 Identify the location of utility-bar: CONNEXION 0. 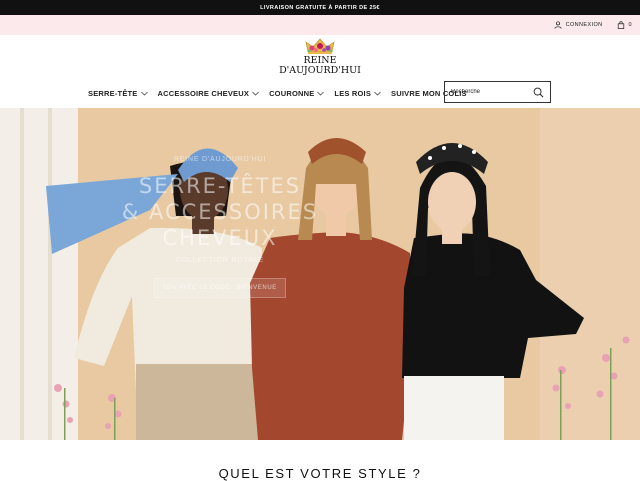
(320, 25).